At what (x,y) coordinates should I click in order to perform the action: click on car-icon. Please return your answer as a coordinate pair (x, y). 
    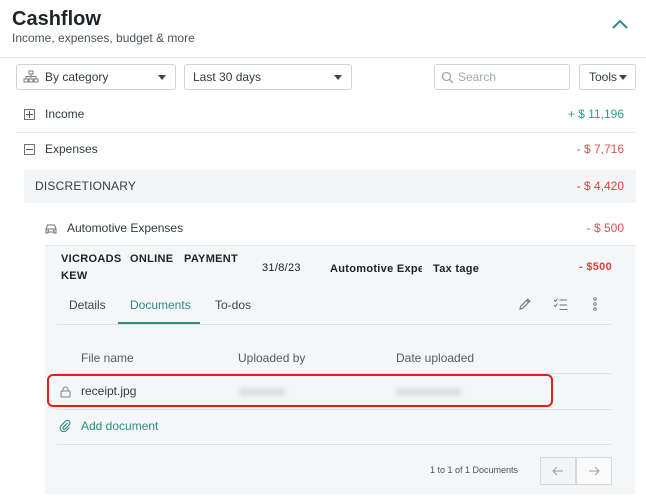
    Looking at the image, I should click on (51, 231).